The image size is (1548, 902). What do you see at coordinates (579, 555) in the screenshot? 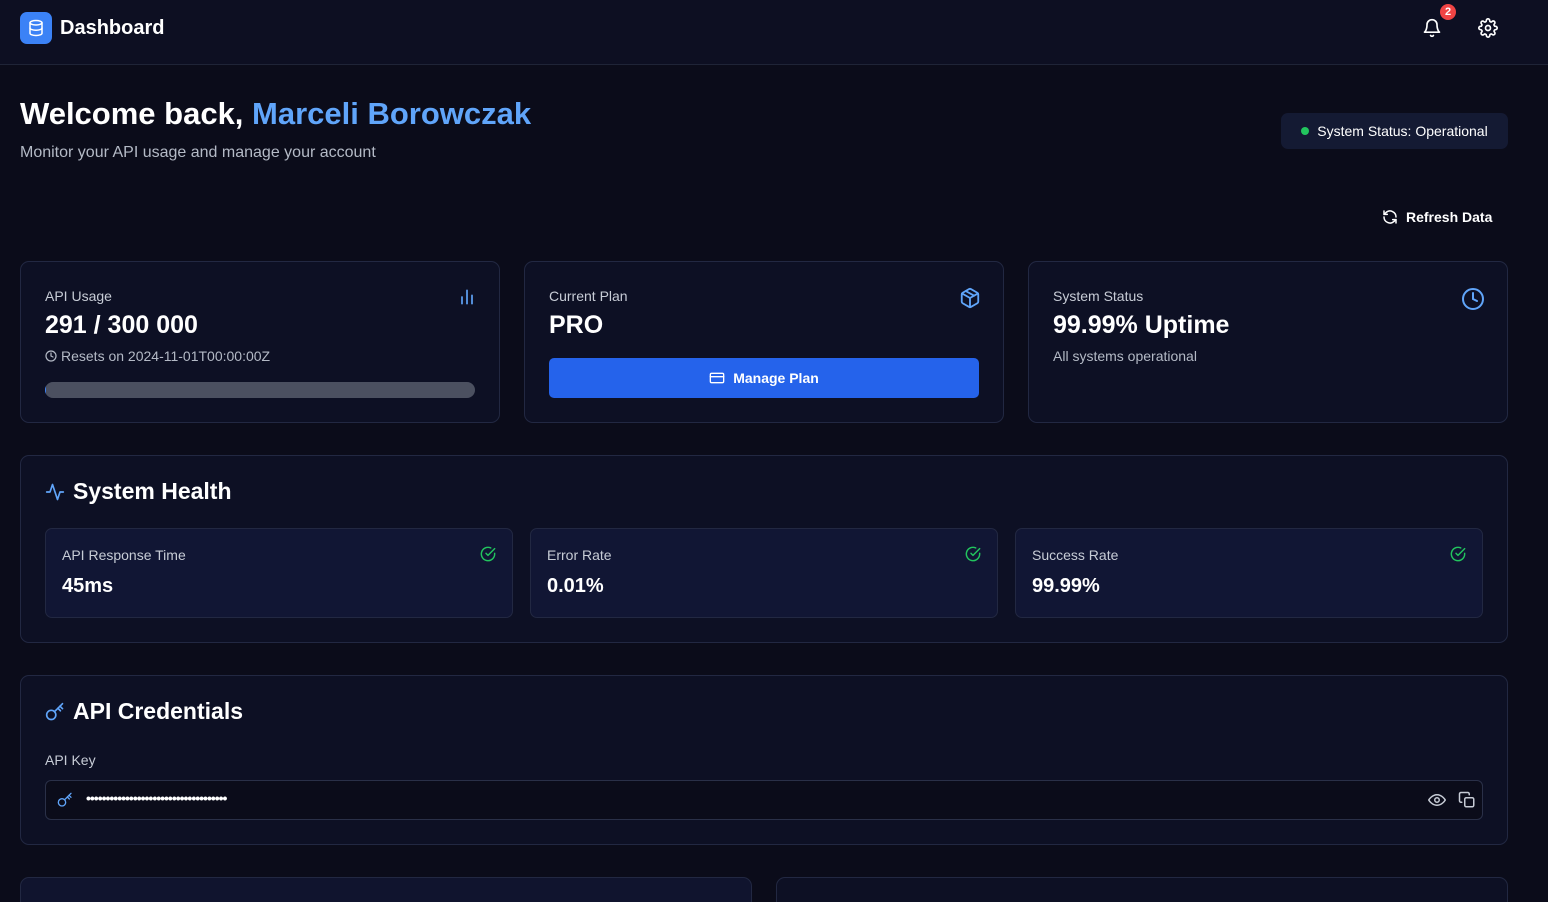
I see `metric-label: Error Rate` at bounding box center [579, 555].